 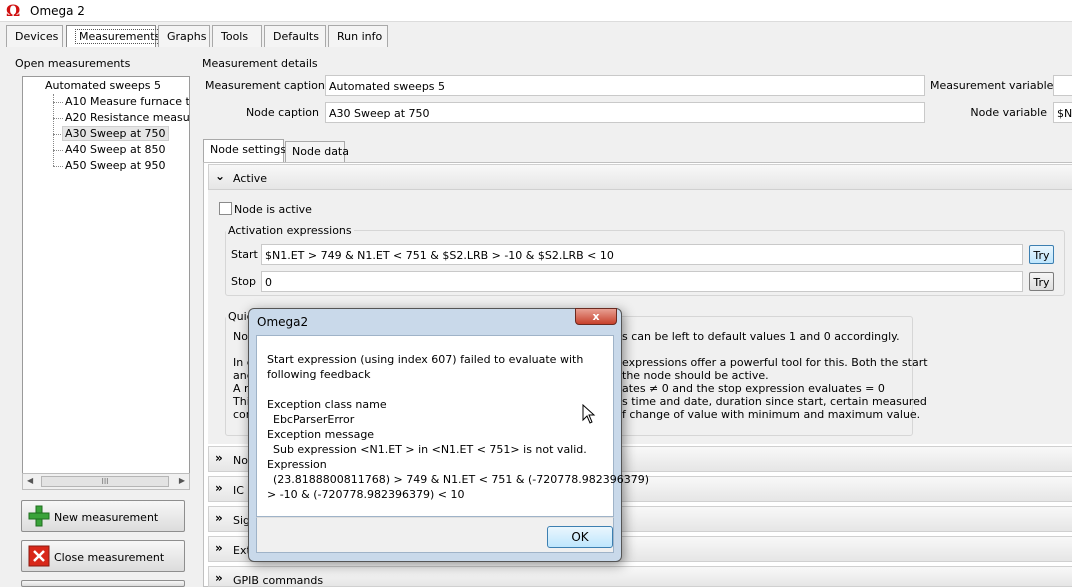 I want to click on close-measurement-button: Close measurement, so click(x=103, y=556).